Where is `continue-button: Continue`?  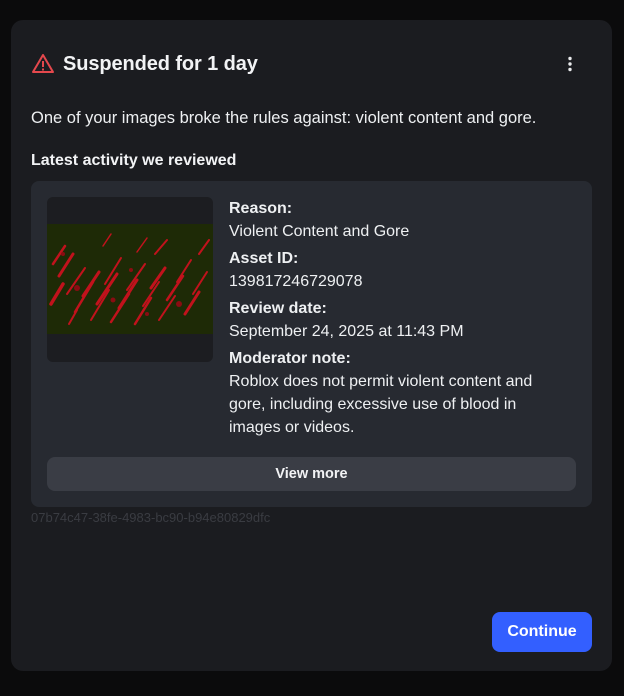 continue-button: Continue is located at coordinates (542, 632).